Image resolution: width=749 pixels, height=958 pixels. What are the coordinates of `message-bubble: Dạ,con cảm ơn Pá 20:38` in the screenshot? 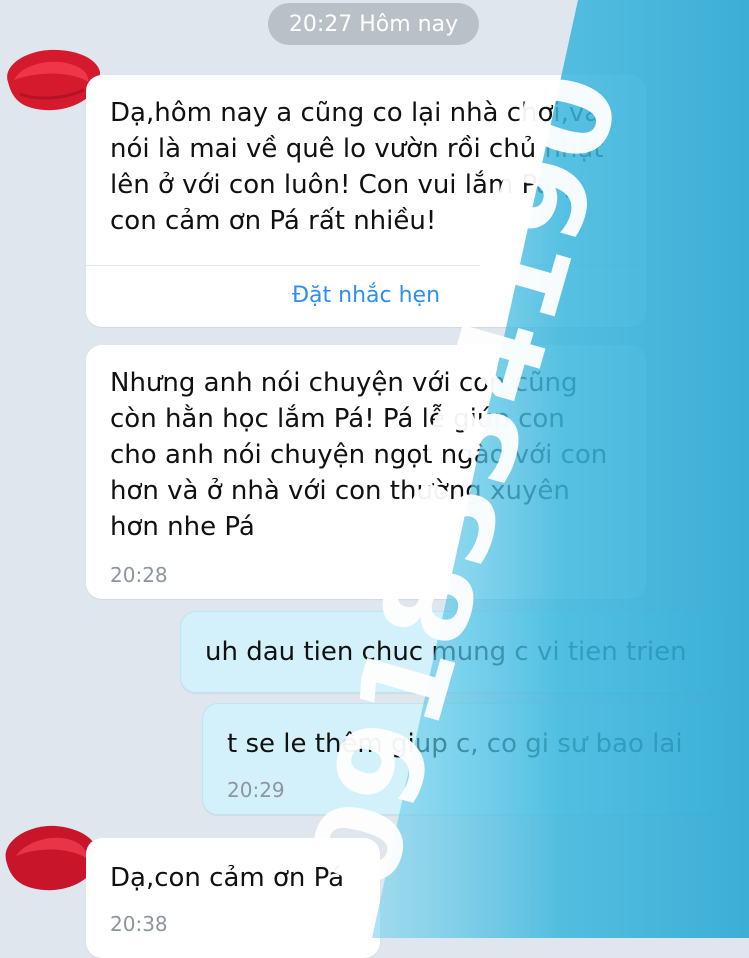 It's located at (233, 898).